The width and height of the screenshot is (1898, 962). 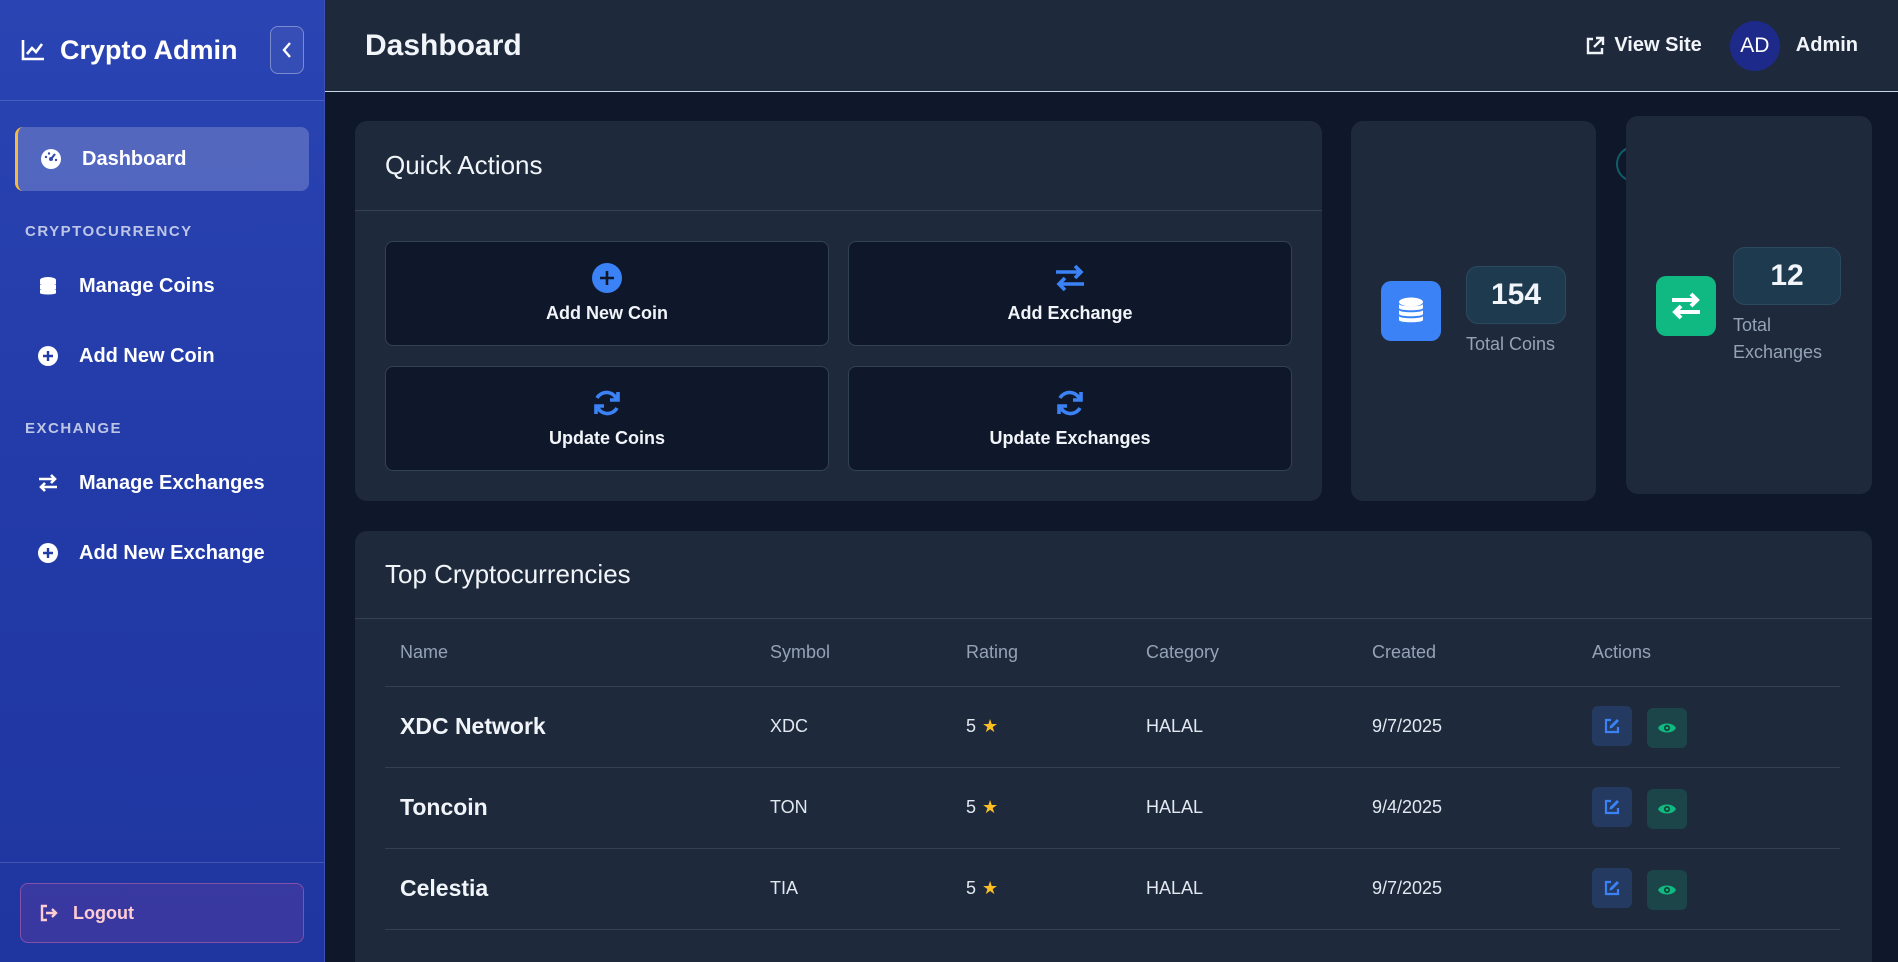 I want to click on sidebar-item-label: Manage Exchanges, so click(x=172, y=482).